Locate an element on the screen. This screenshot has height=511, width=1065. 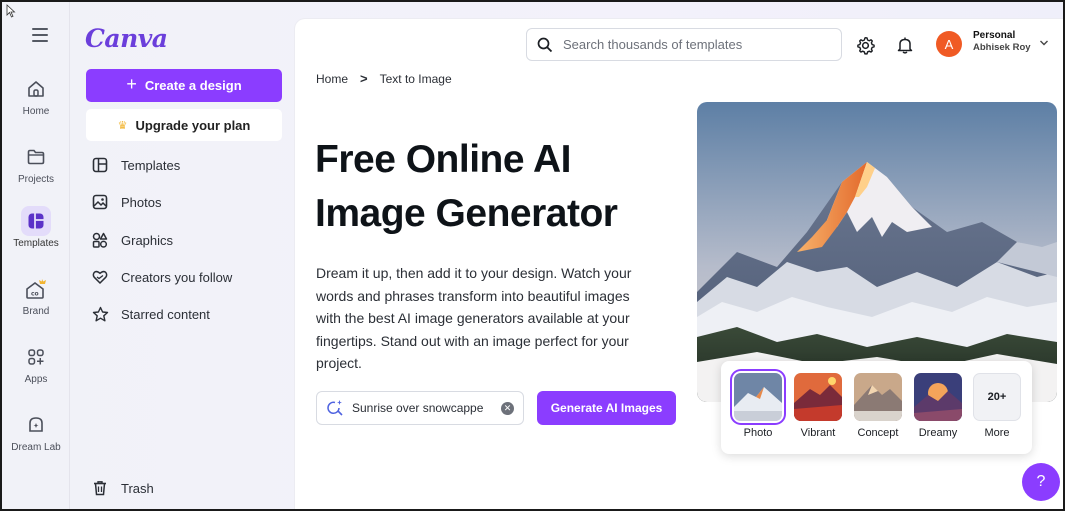
account-switcher: Personal Abhisek Roy is located at coordinates (1002, 42).